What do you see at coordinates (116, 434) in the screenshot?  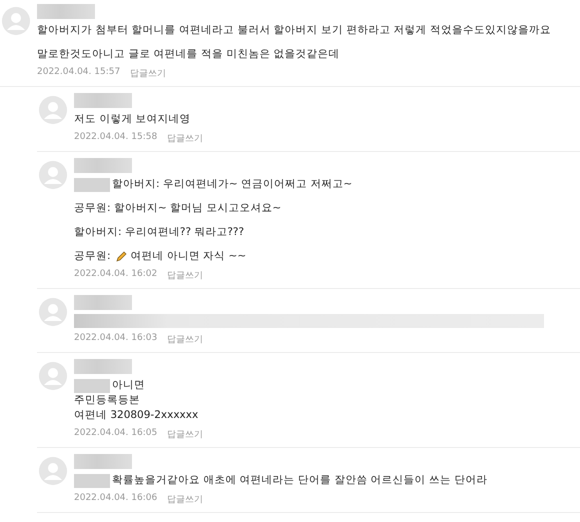 I see `comment-date: 2022.04.04. 16:05` at bounding box center [116, 434].